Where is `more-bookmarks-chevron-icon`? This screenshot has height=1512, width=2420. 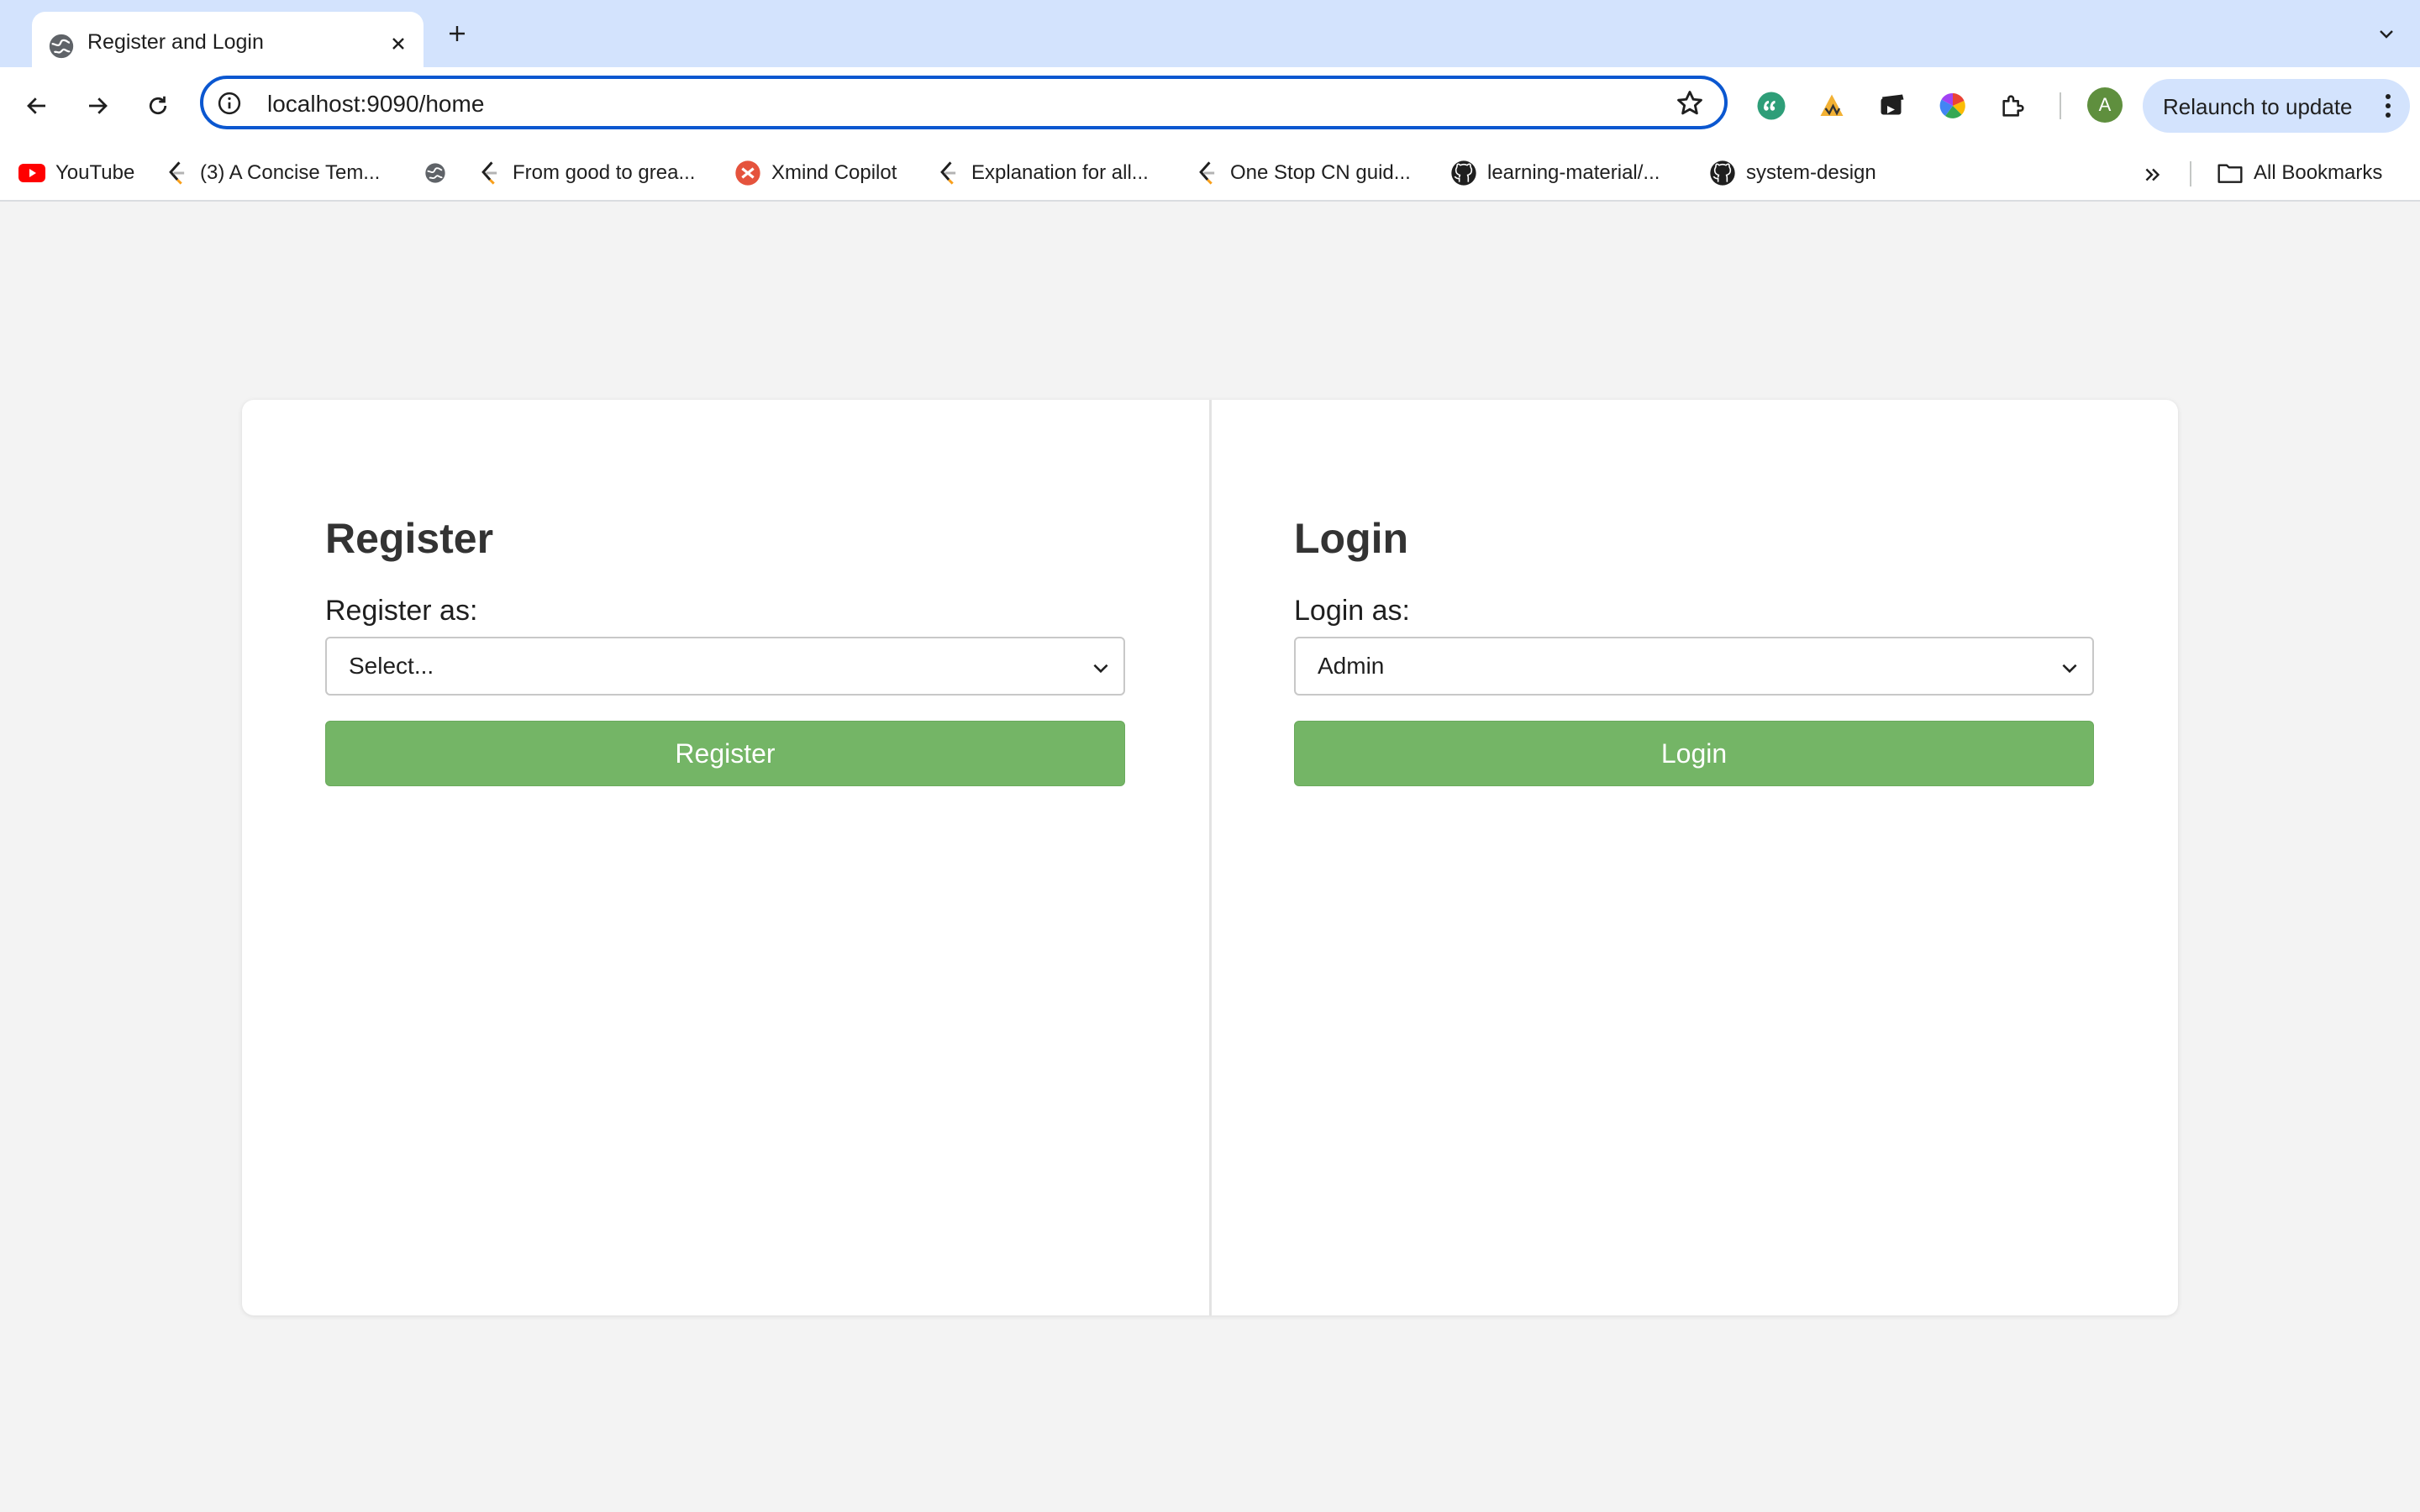
more-bookmarks-chevron-icon is located at coordinates (2153, 175).